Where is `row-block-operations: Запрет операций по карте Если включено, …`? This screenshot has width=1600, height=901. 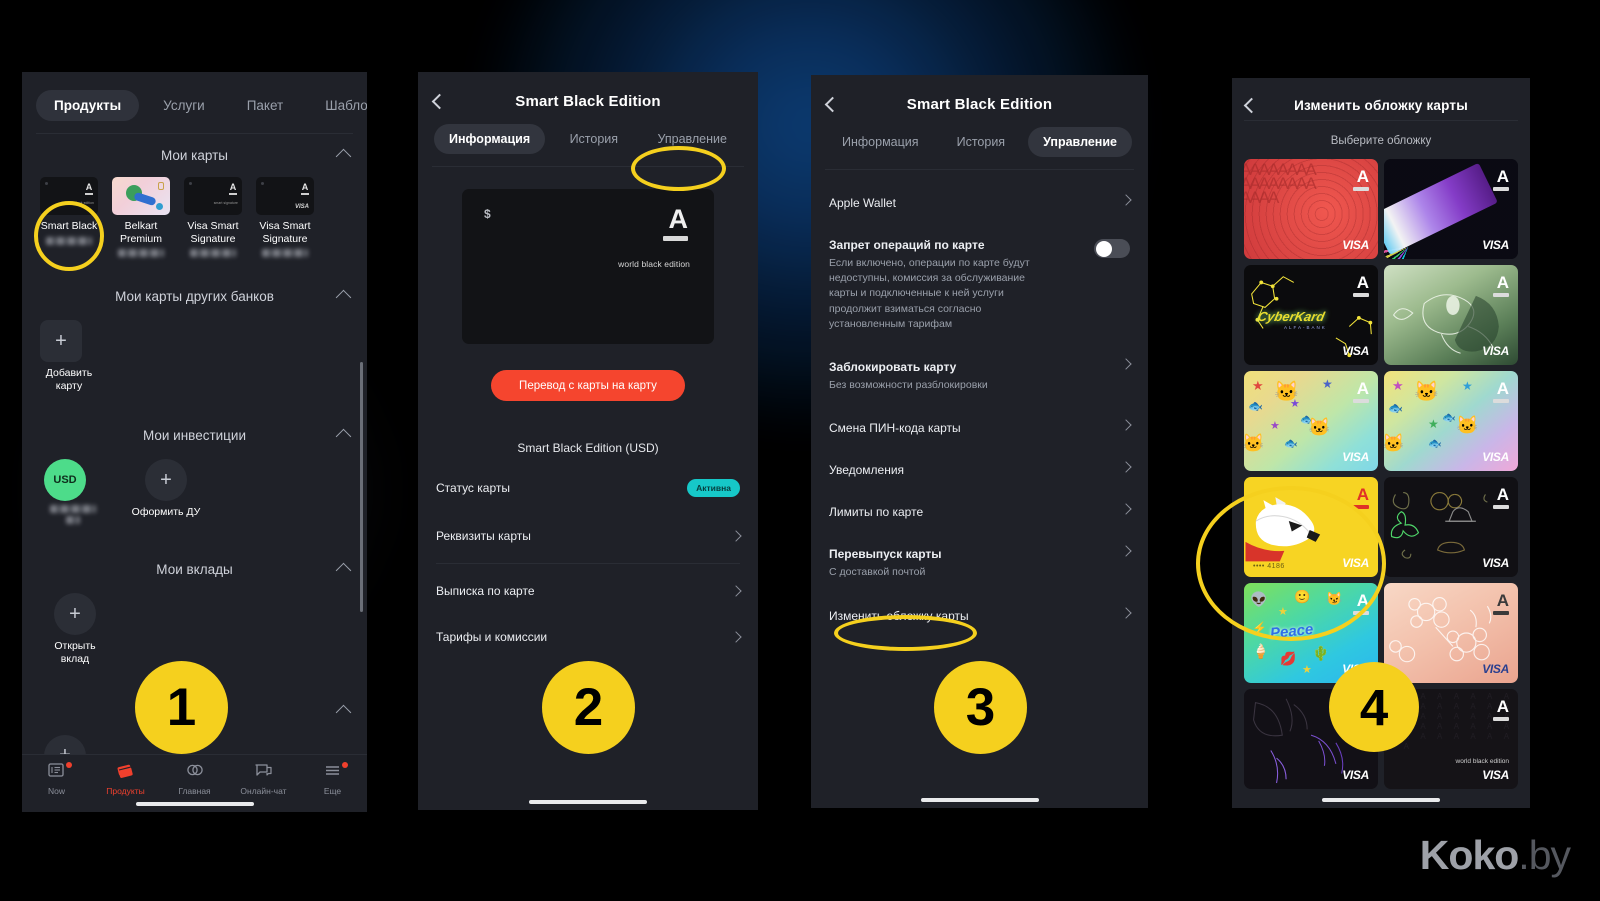
row-block-operations: Запрет операций по карте Если включено, … is located at coordinates (979, 285).